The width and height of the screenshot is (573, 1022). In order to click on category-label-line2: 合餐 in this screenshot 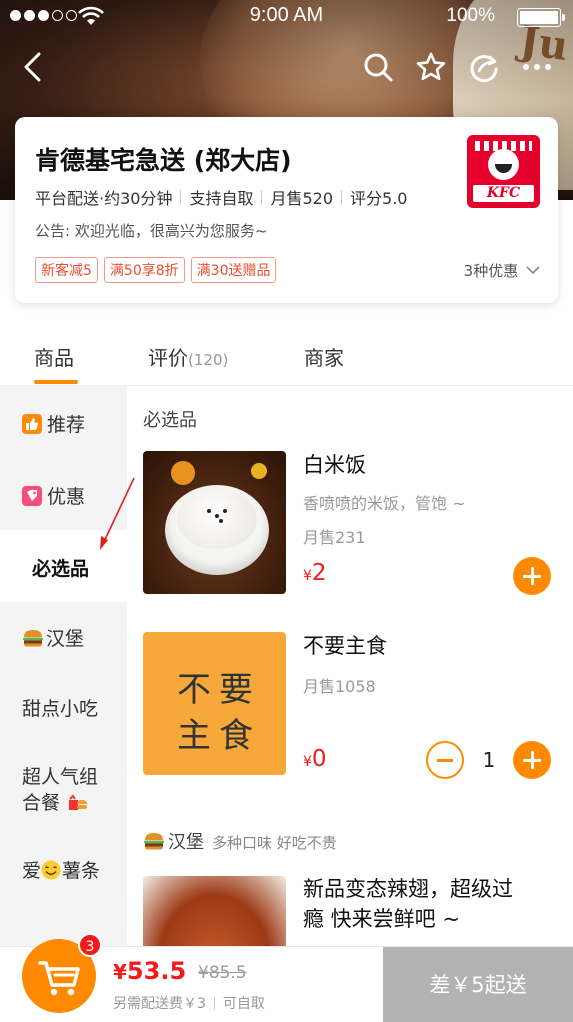, I will do `click(41, 803)`.